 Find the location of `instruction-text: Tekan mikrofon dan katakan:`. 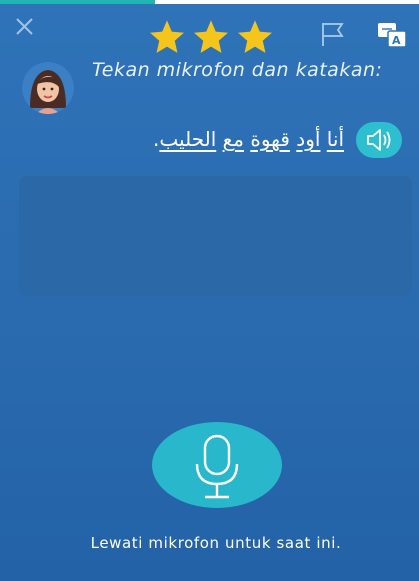

instruction-text: Tekan mikrofon dan katakan: is located at coordinates (237, 70).